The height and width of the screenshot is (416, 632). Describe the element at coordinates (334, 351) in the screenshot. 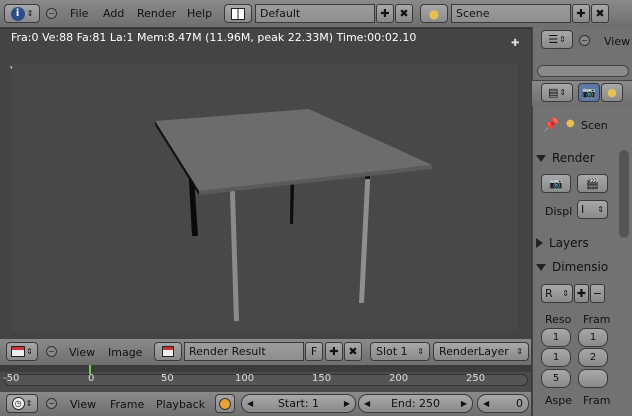

I see `new-image-icon: ✚` at that location.